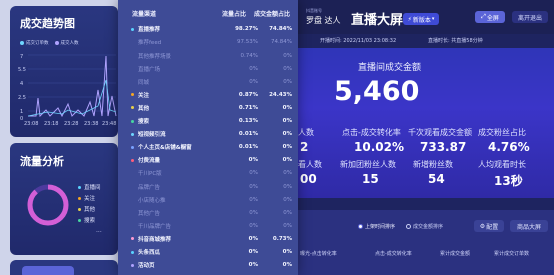  What do you see at coordinates (208, 121) in the screenshot?
I see `channel-row: 搜索 0.13% 0%` at bounding box center [208, 121].